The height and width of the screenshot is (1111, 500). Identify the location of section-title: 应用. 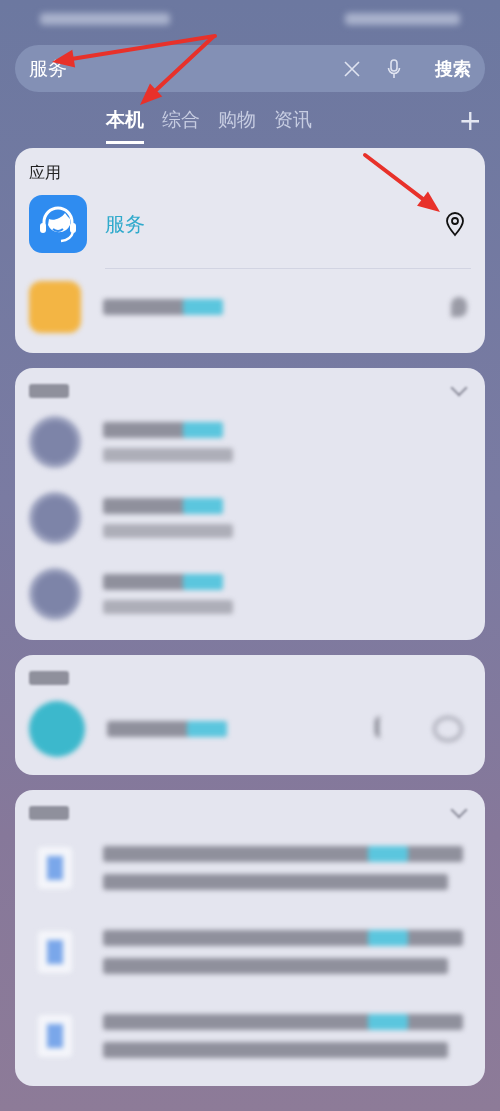
(45, 173).